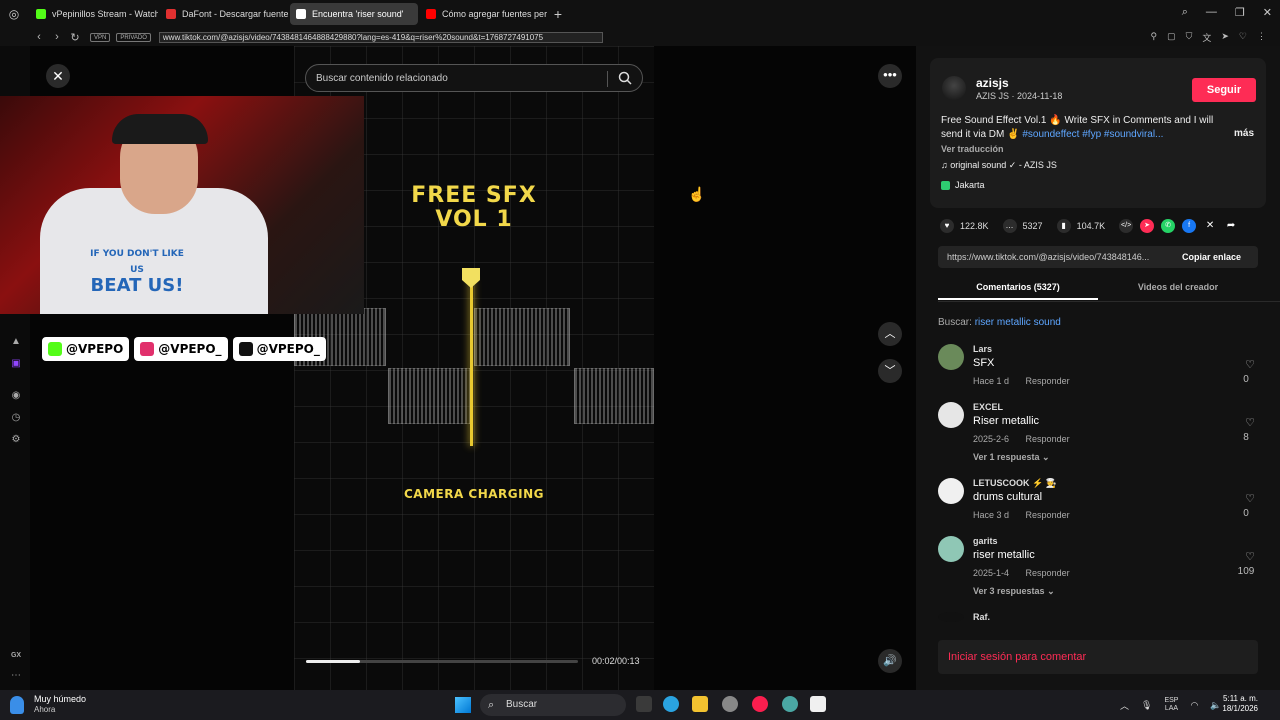  Describe the element at coordinates (890, 334) in the screenshot. I see `previous-video-button: ︿` at that location.